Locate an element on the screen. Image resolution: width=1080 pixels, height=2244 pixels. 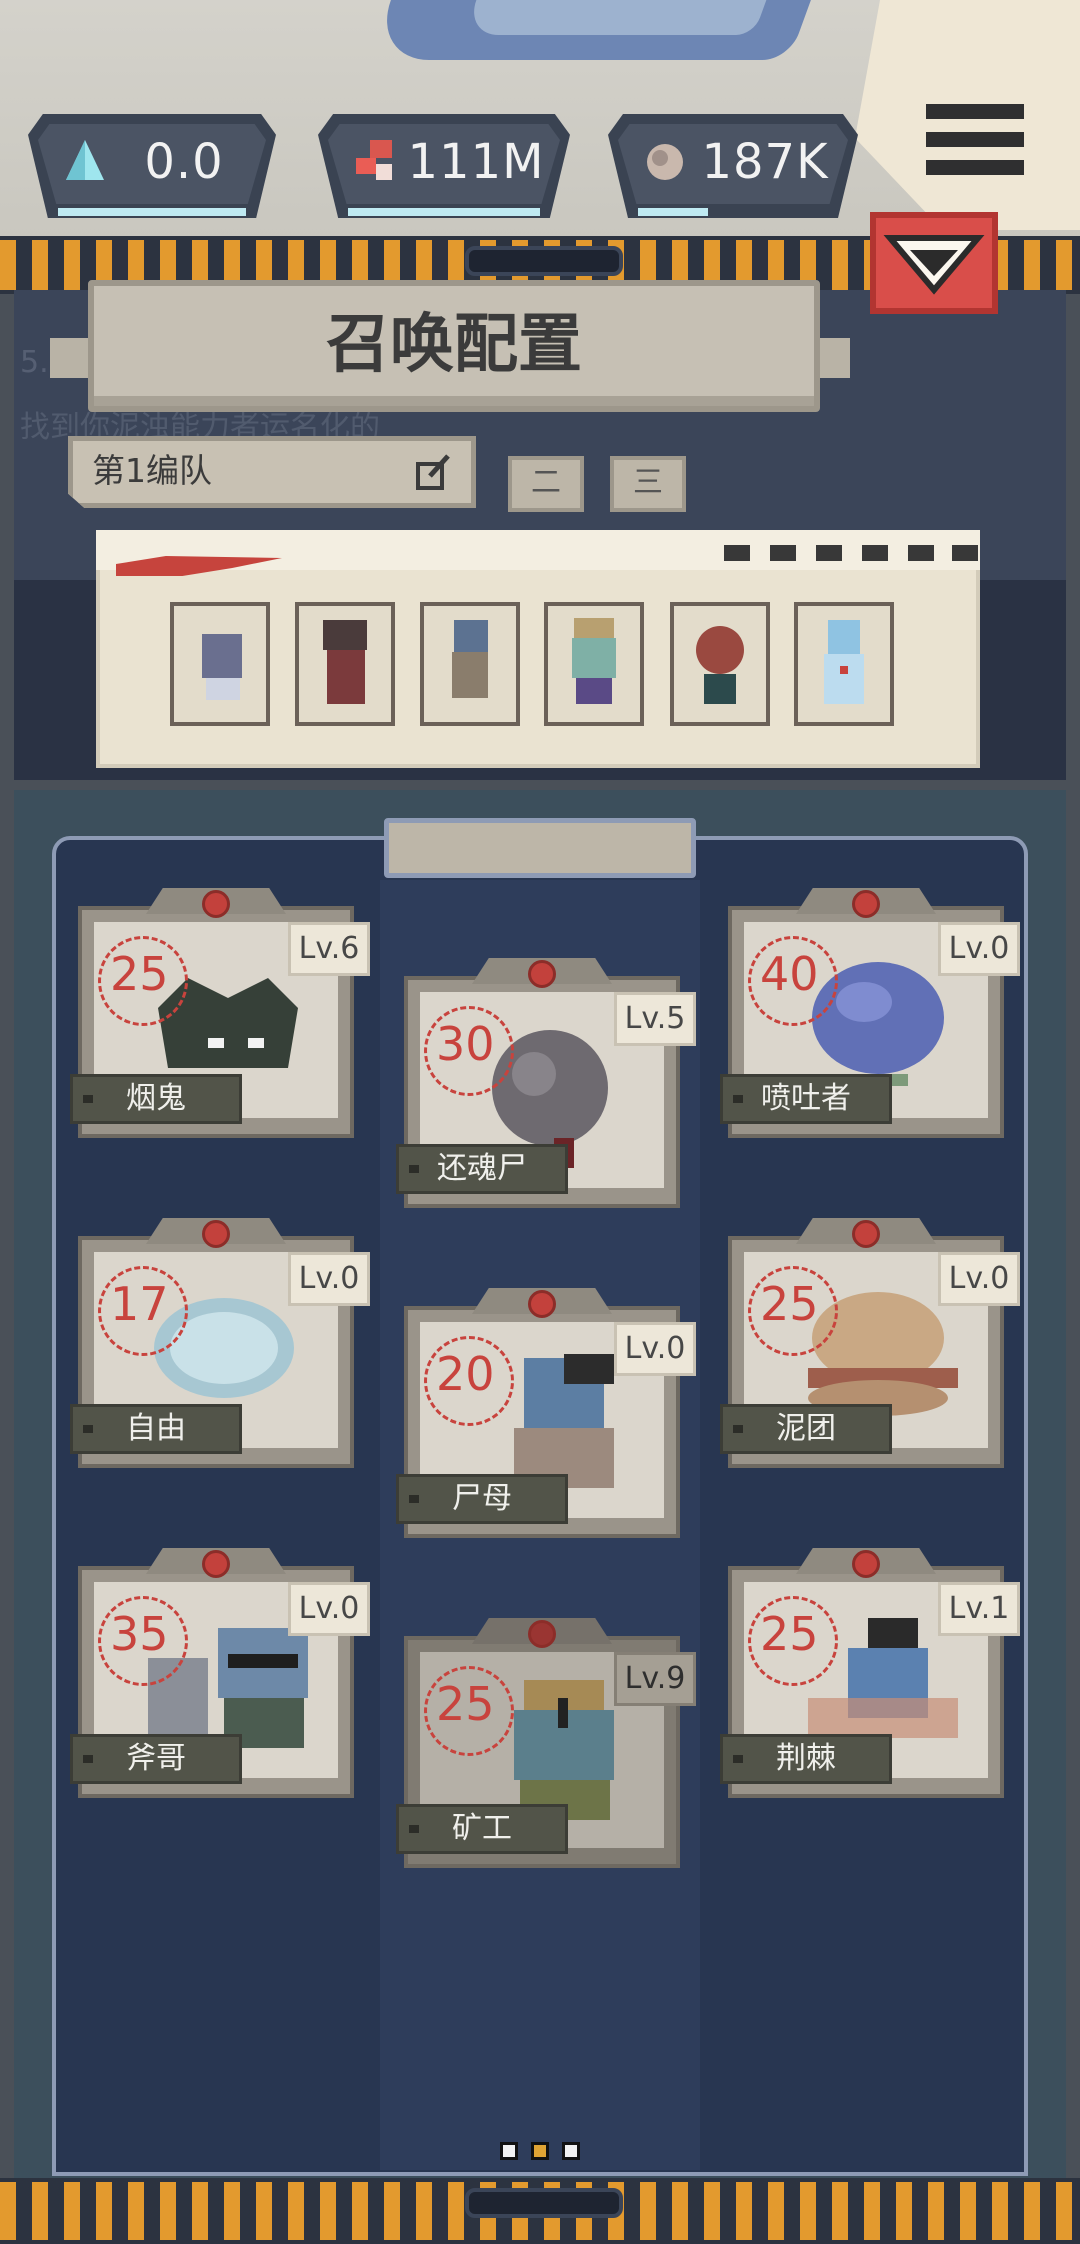
collapse-button is located at coordinates (934, 263).